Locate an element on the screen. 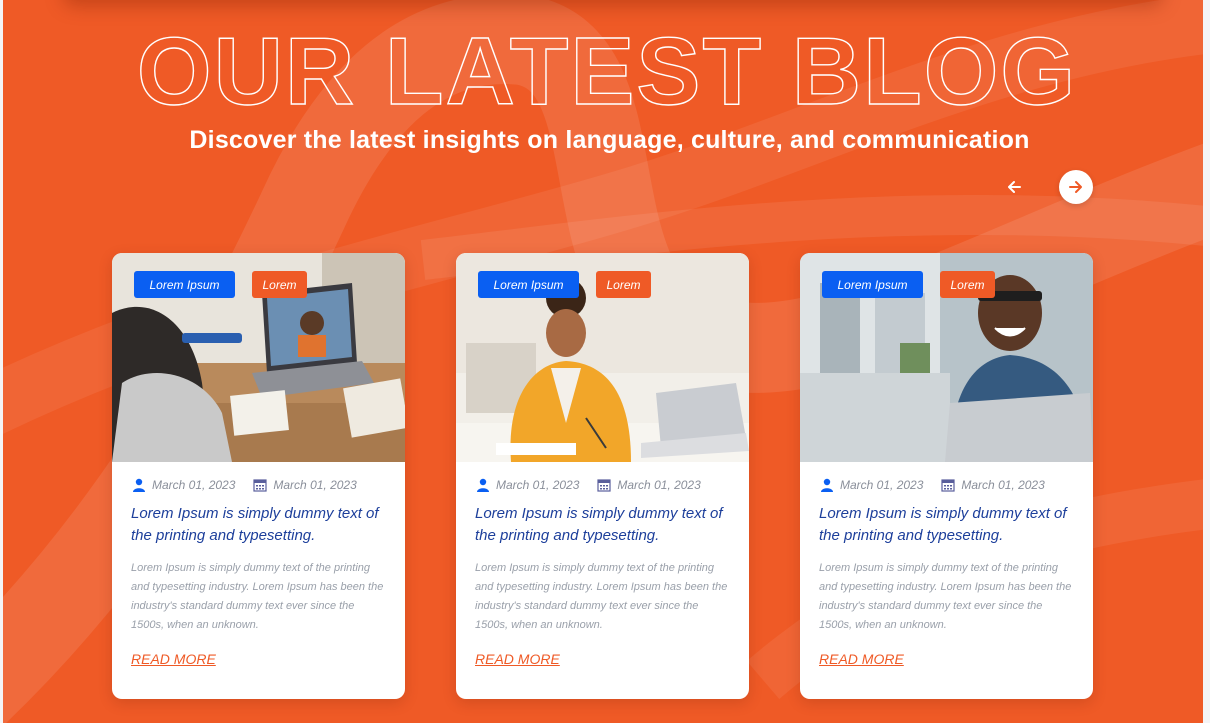 This screenshot has height=723, width=1210. arrow-left-icon is located at coordinates (1014, 187).